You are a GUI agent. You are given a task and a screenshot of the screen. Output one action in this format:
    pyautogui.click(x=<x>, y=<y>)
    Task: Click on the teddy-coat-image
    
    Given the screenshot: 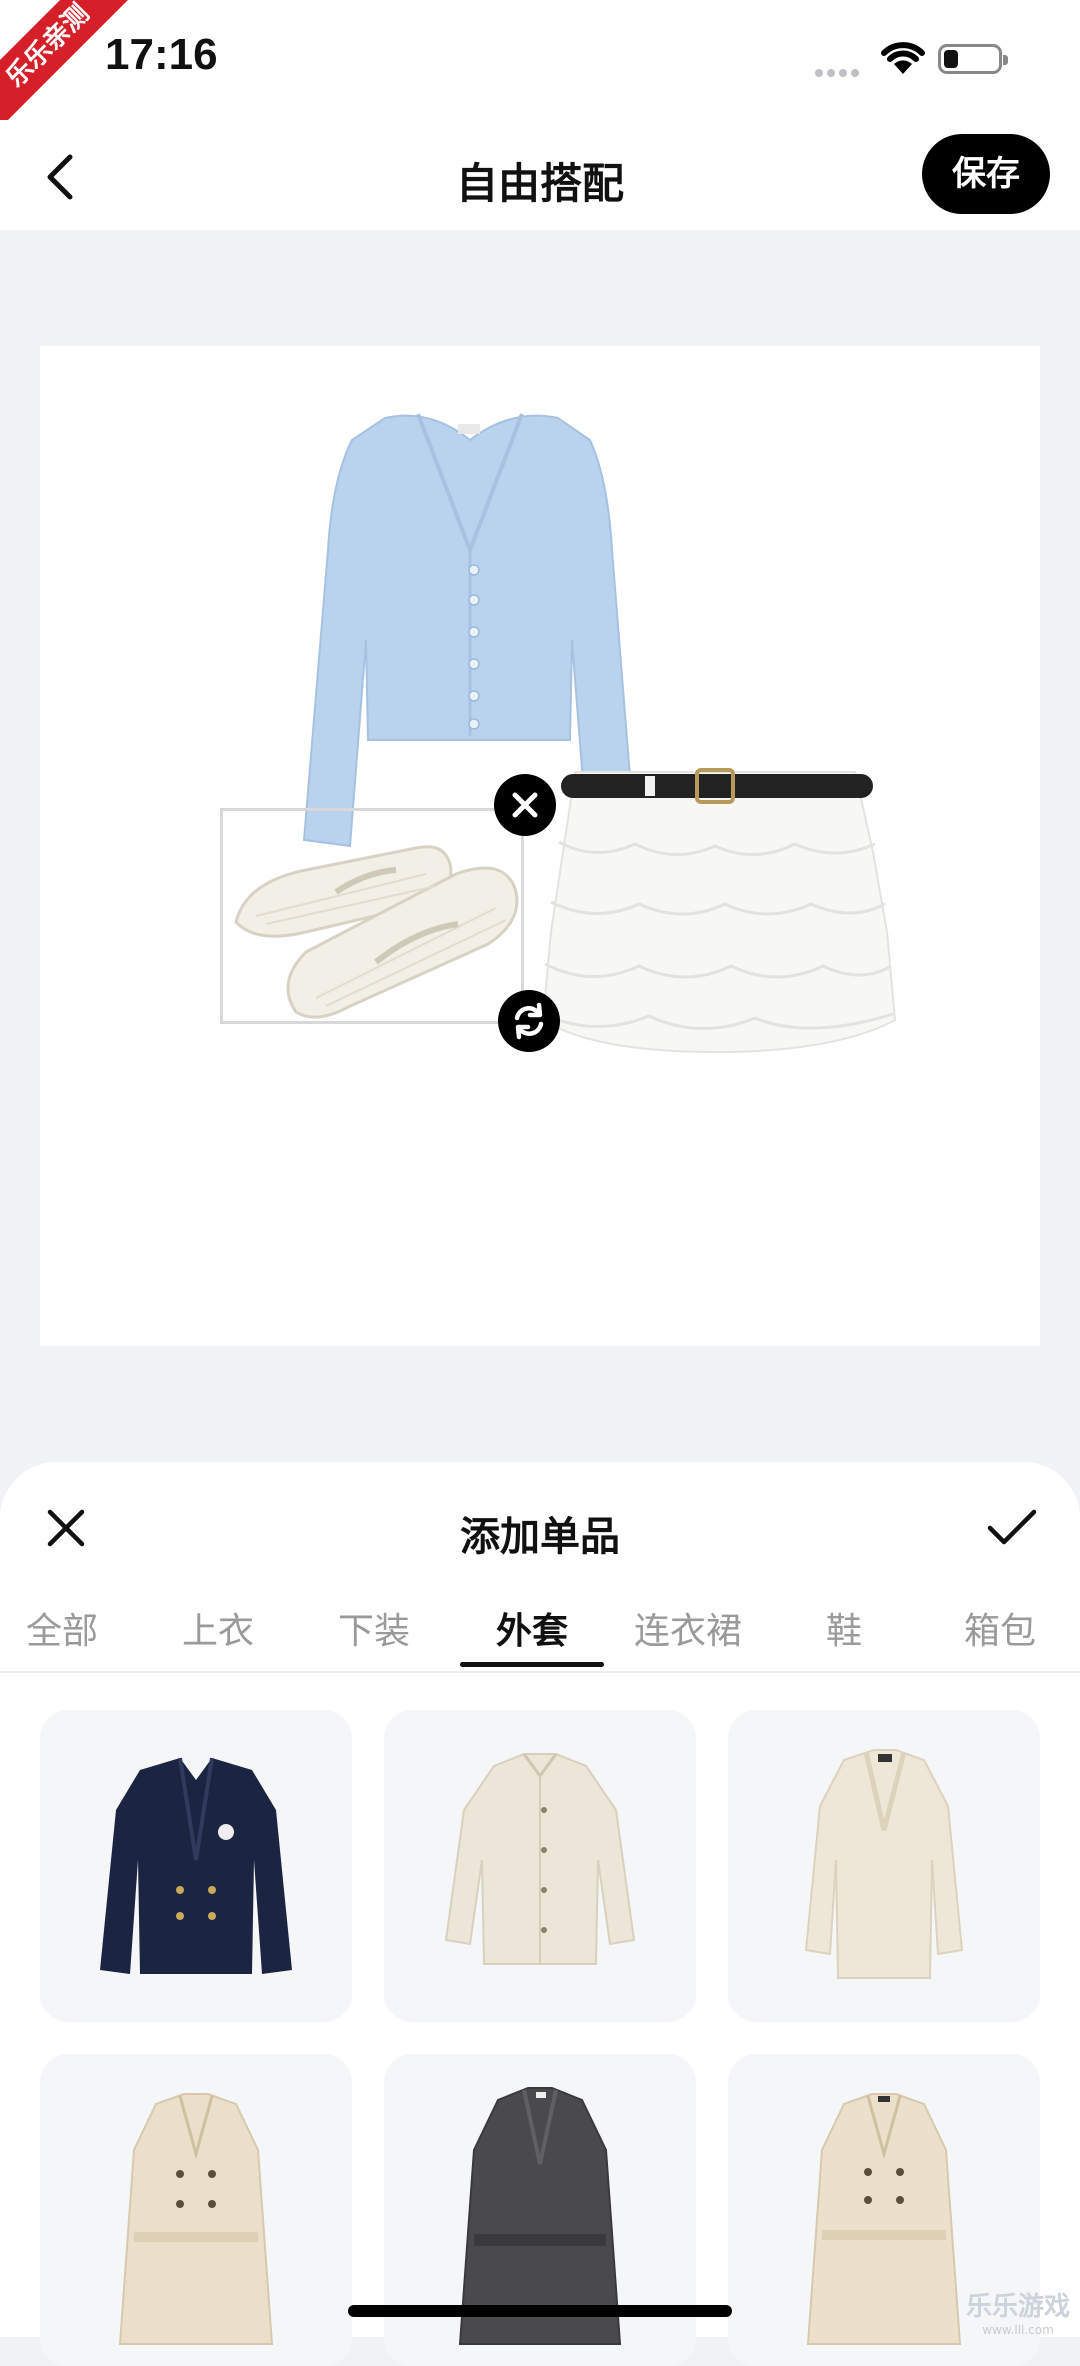 What is the action you would take?
    pyautogui.click(x=884, y=1864)
    